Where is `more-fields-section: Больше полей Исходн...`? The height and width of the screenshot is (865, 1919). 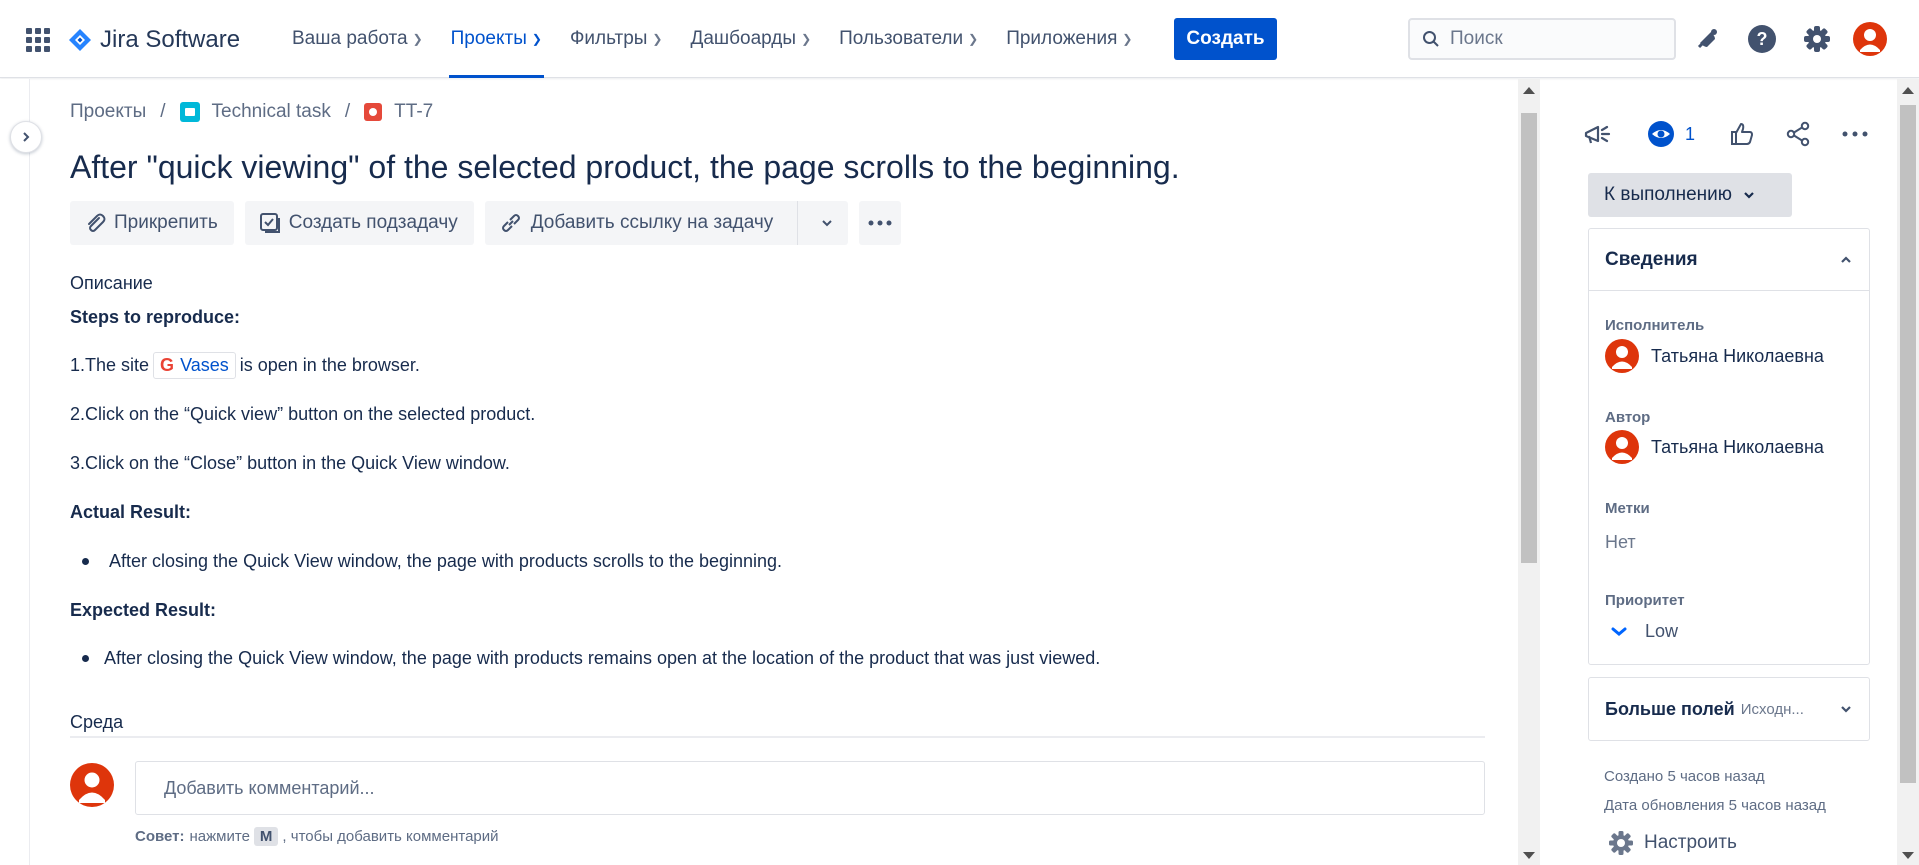 more-fields-section: Больше полей Исходн... is located at coordinates (1729, 709).